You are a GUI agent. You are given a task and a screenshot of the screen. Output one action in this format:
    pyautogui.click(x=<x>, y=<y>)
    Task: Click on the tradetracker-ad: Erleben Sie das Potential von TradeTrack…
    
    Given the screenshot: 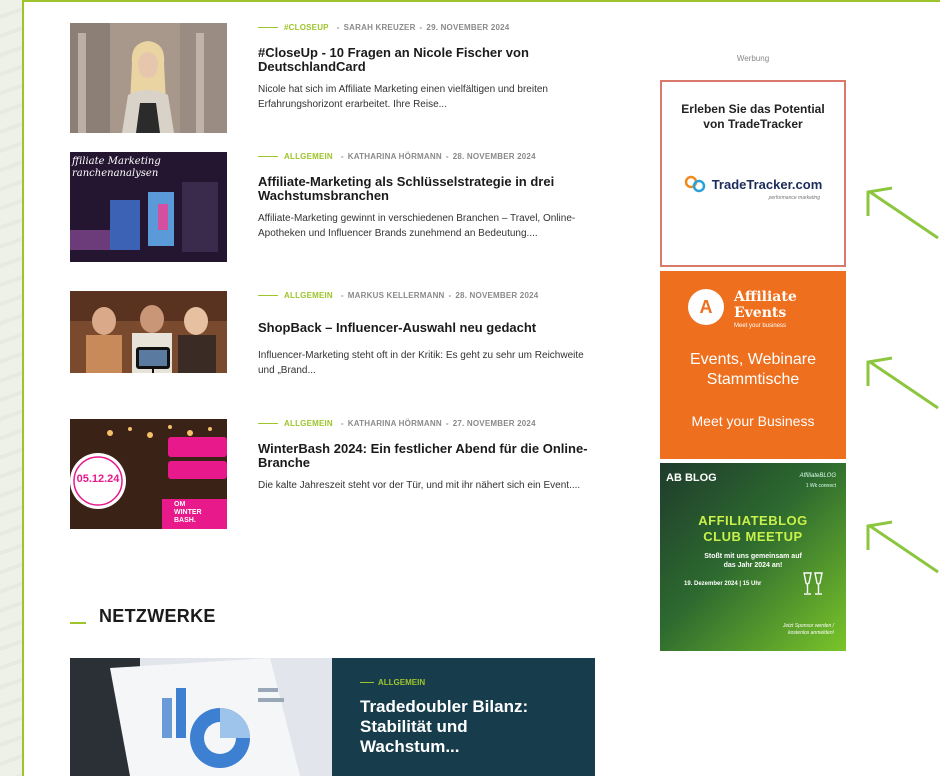 What is the action you would take?
    pyautogui.click(x=753, y=173)
    